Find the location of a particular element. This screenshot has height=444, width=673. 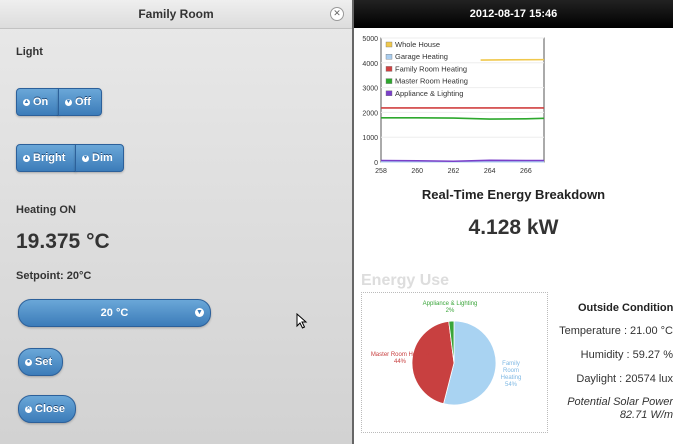

legend-label: Garage Heating is located at coordinates (421, 56).